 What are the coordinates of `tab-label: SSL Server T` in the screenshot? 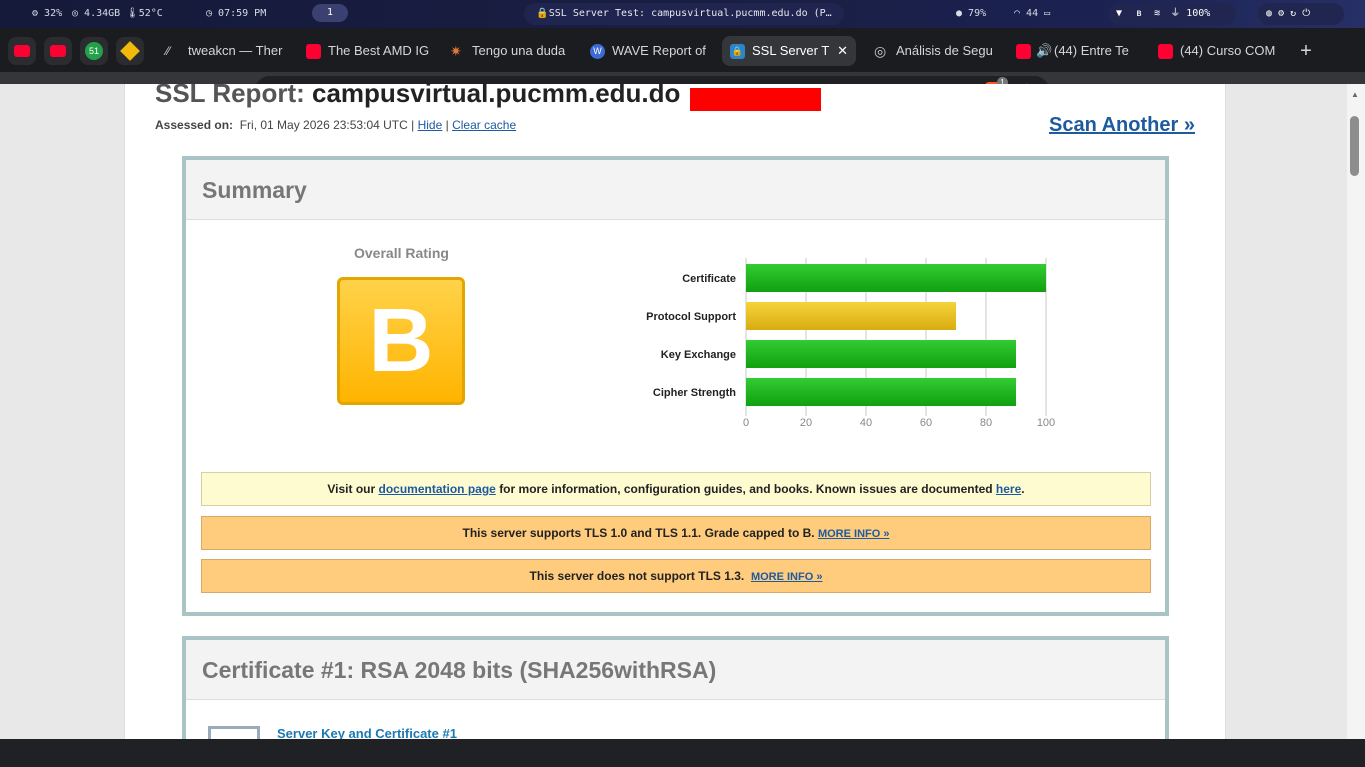 It's located at (791, 50).